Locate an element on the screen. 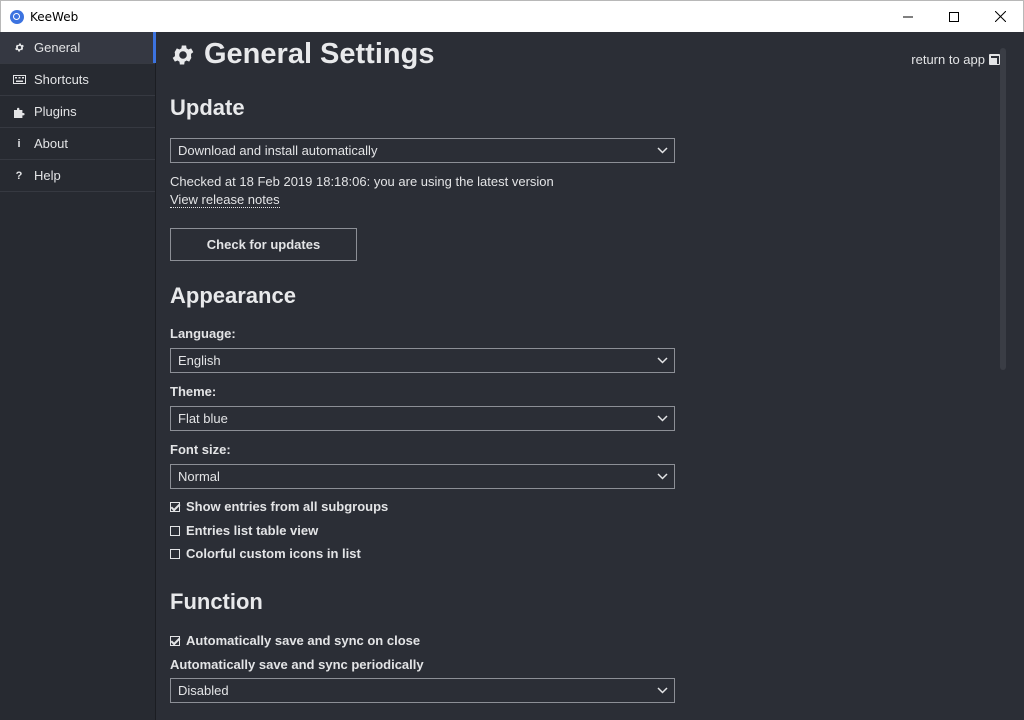 This screenshot has height=720, width=1024. table-view-checkbox: Entries list table view is located at coordinates (244, 530).